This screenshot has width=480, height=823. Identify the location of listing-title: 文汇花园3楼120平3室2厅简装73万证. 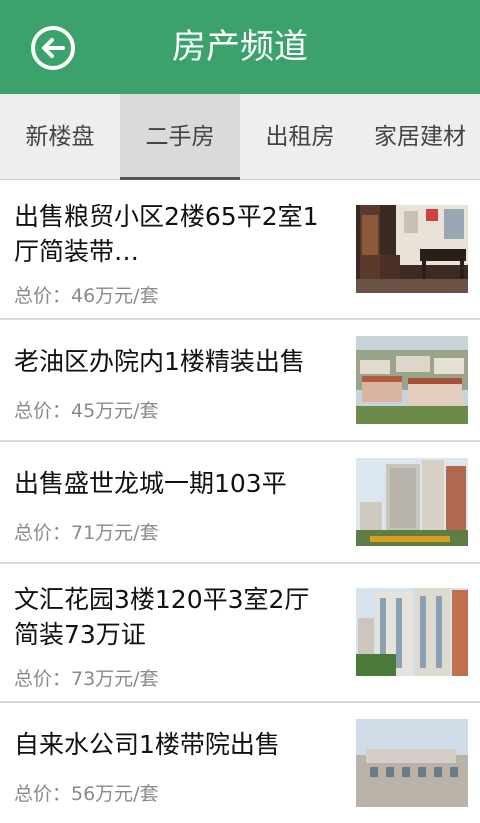
(162, 617).